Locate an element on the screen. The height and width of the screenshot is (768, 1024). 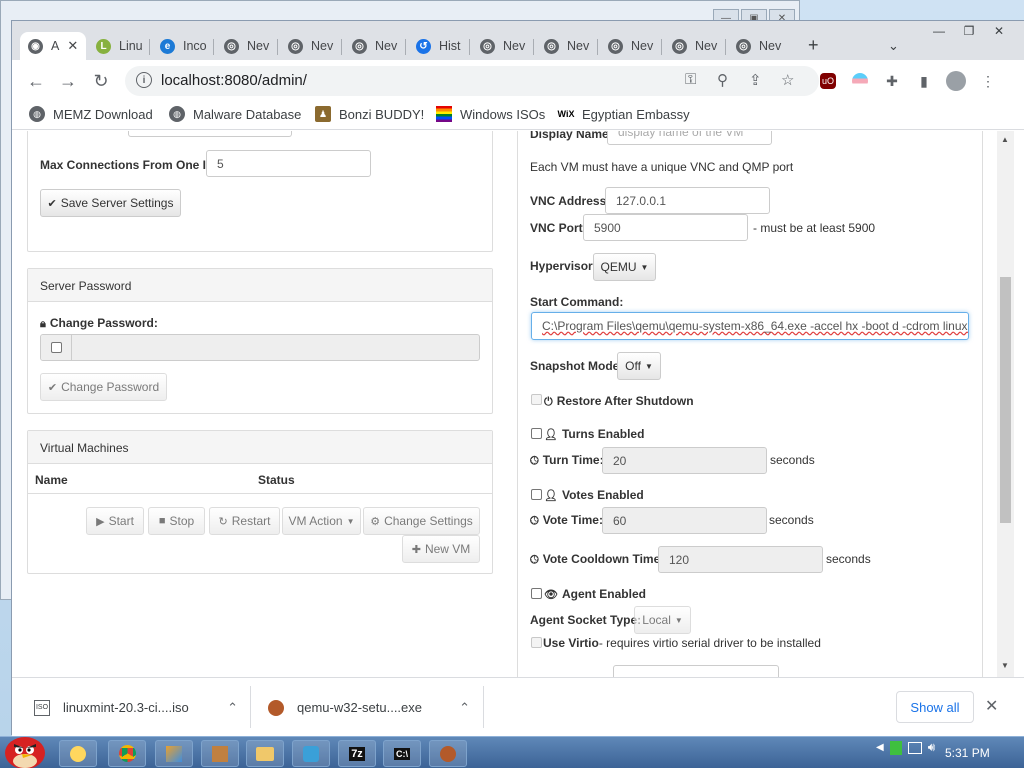
next-field-input is located at coordinates (696, 671).